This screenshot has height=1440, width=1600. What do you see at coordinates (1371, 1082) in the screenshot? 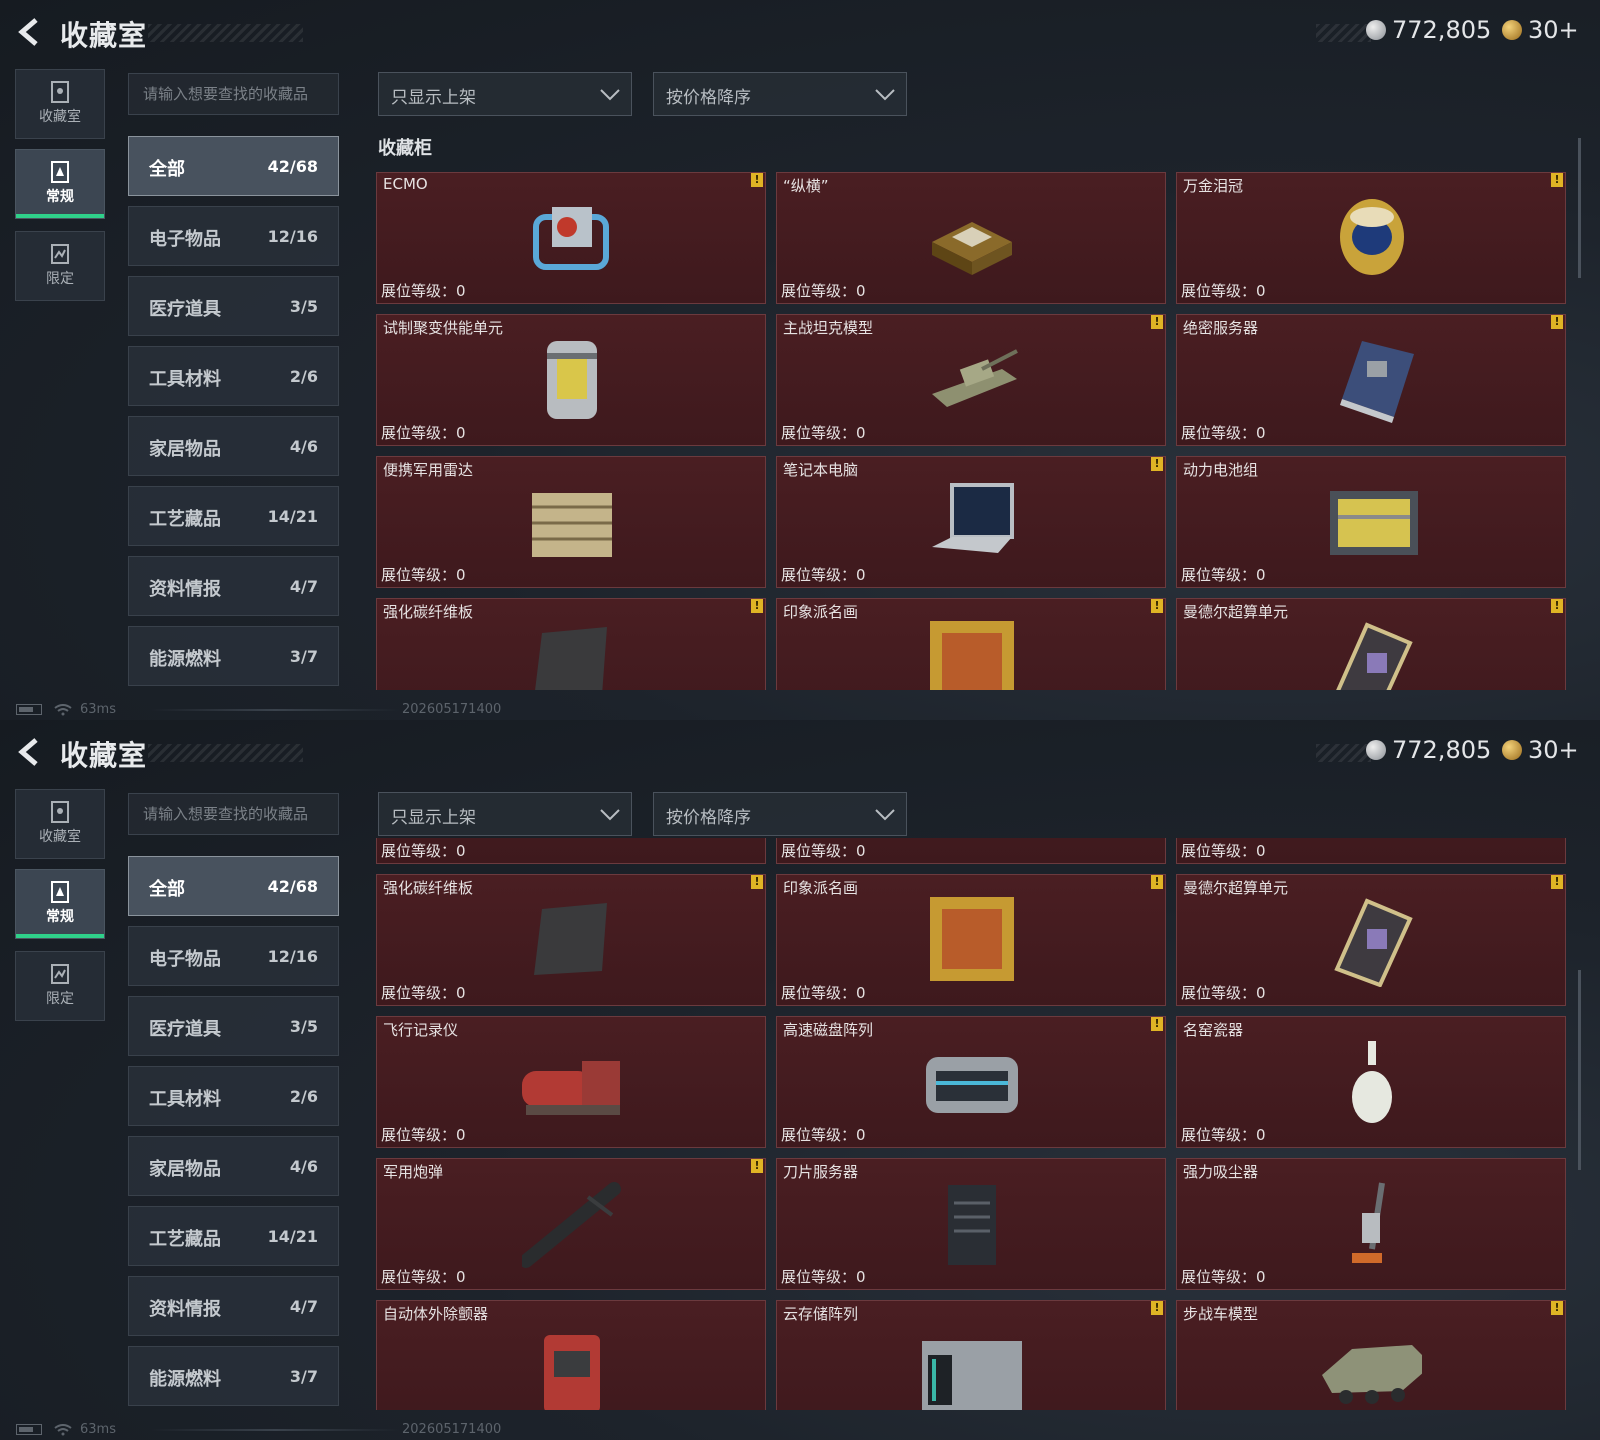
I see `collection-card: 名窑瓷器 展位等级：0` at bounding box center [1371, 1082].